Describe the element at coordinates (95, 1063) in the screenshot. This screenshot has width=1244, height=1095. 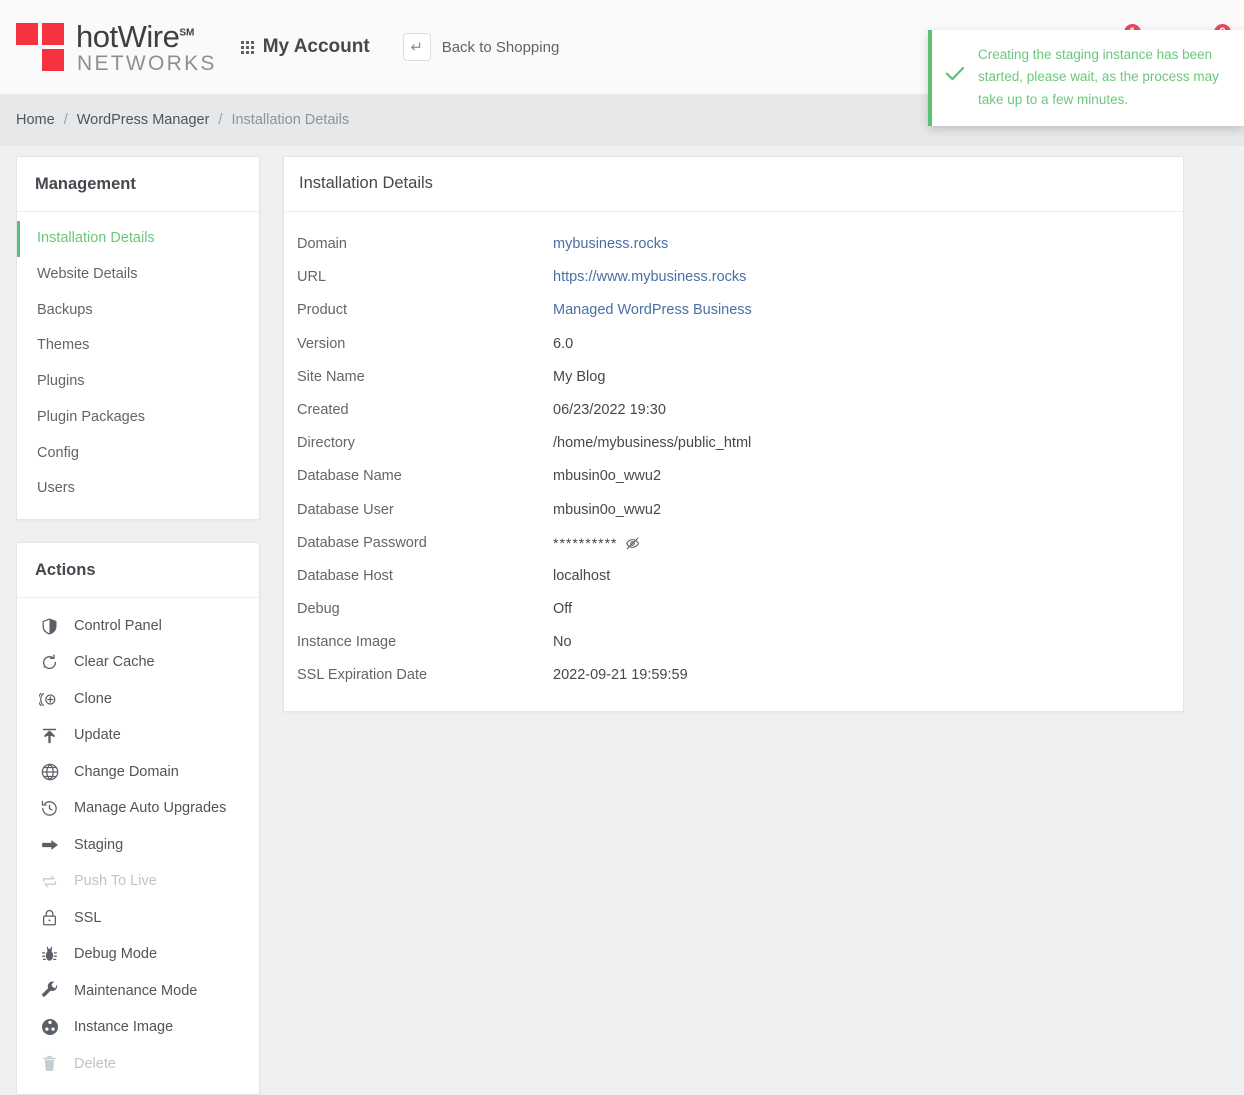
I see `action-label: Delete` at that location.